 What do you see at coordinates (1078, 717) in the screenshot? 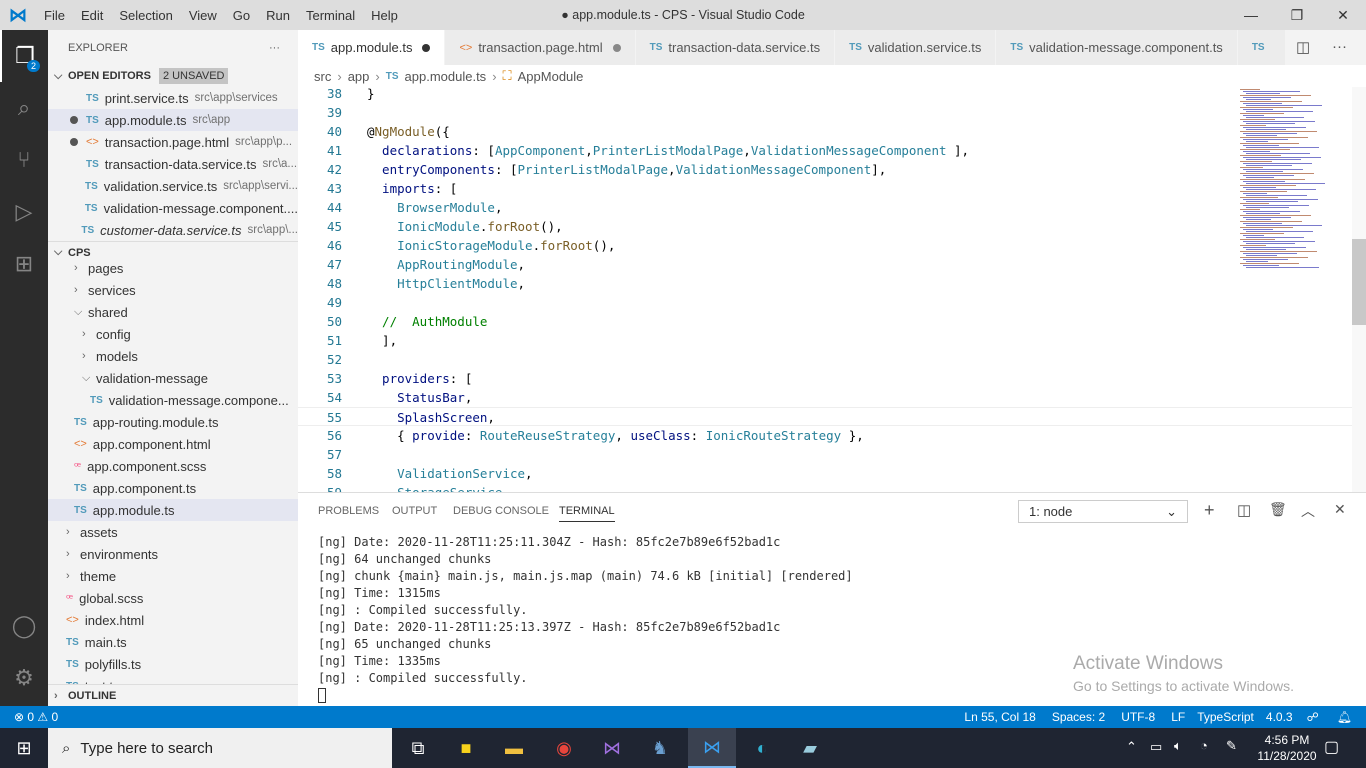
I see `indentation: Spaces: 2` at bounding box center [1078, 717].